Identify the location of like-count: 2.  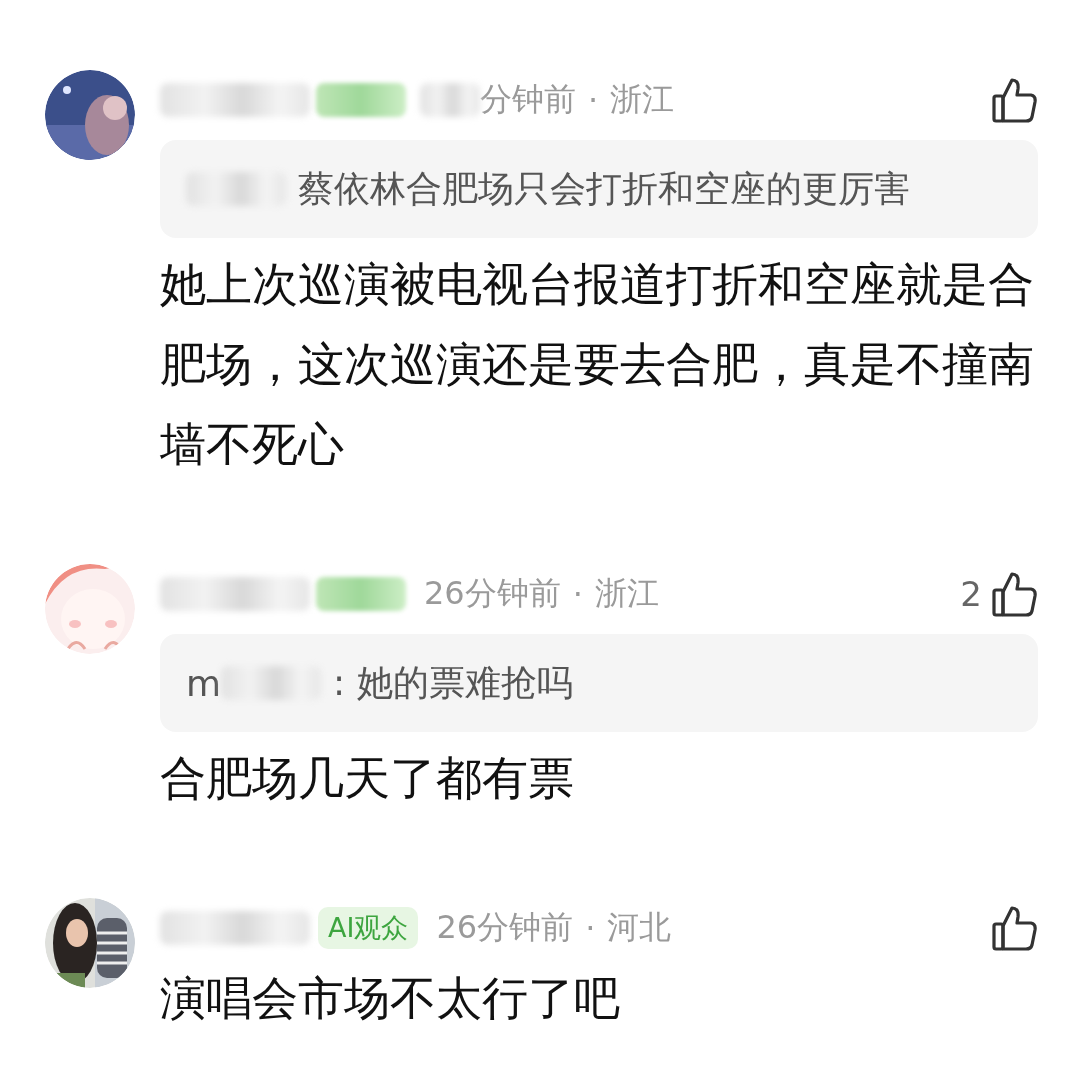
(971, 594).